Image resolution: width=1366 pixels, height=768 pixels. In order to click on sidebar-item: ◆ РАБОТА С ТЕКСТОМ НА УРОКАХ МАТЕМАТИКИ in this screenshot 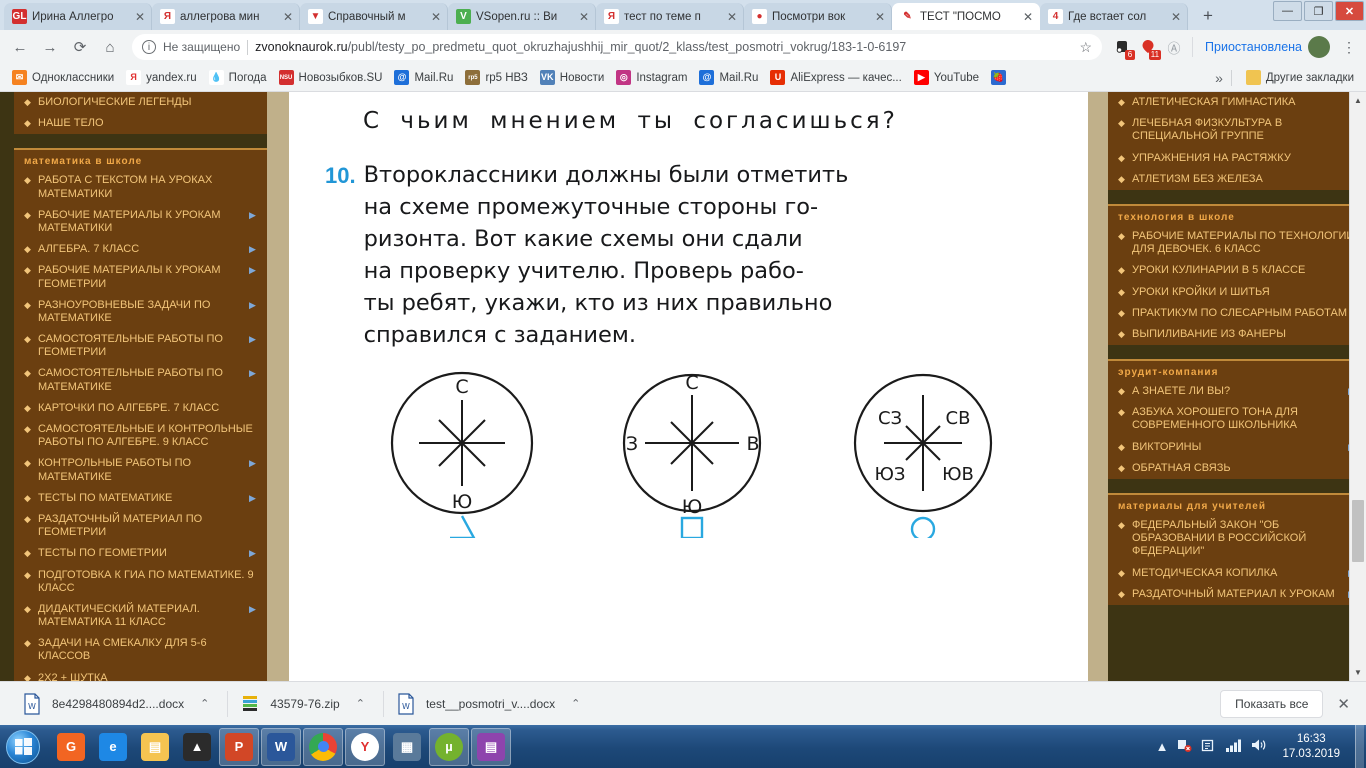, I will do `click(140, 187)`.